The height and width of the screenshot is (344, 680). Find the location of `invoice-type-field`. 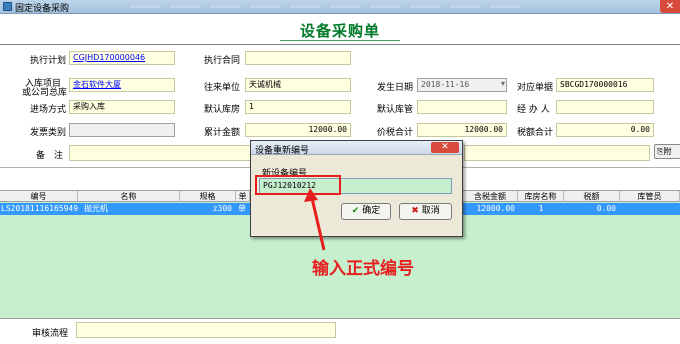

invoice-type-field is located at coordinates (122, 130).